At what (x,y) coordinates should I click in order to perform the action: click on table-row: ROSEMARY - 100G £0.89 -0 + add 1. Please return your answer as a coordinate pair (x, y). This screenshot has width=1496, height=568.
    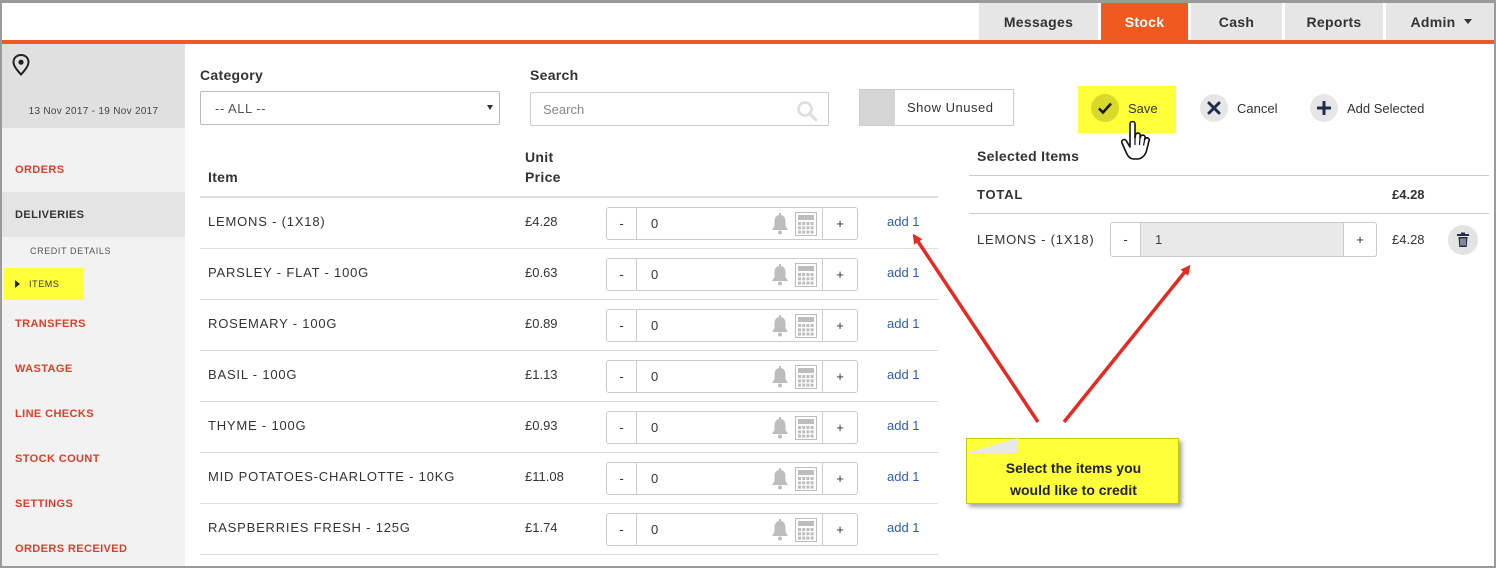
    Looking at the image, I should click on (569, 325).